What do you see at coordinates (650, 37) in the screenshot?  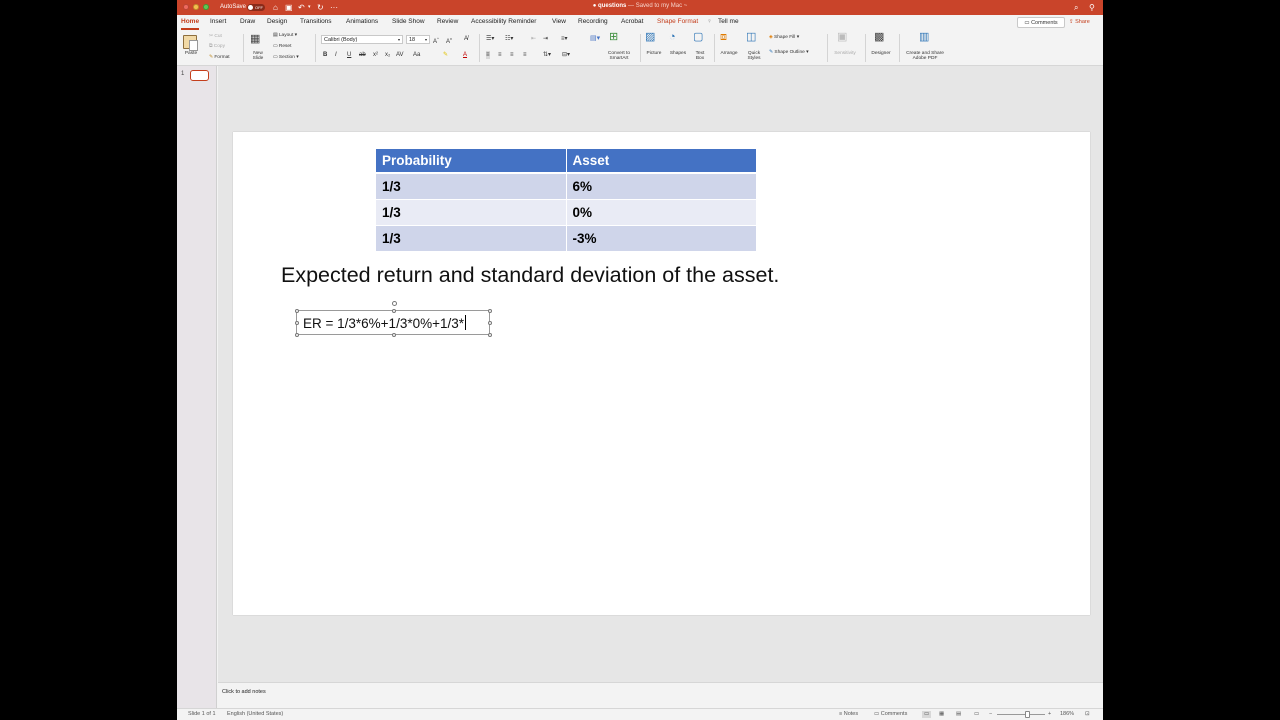 I see `picture-icon: ▨` at bounding box center [650, 37].